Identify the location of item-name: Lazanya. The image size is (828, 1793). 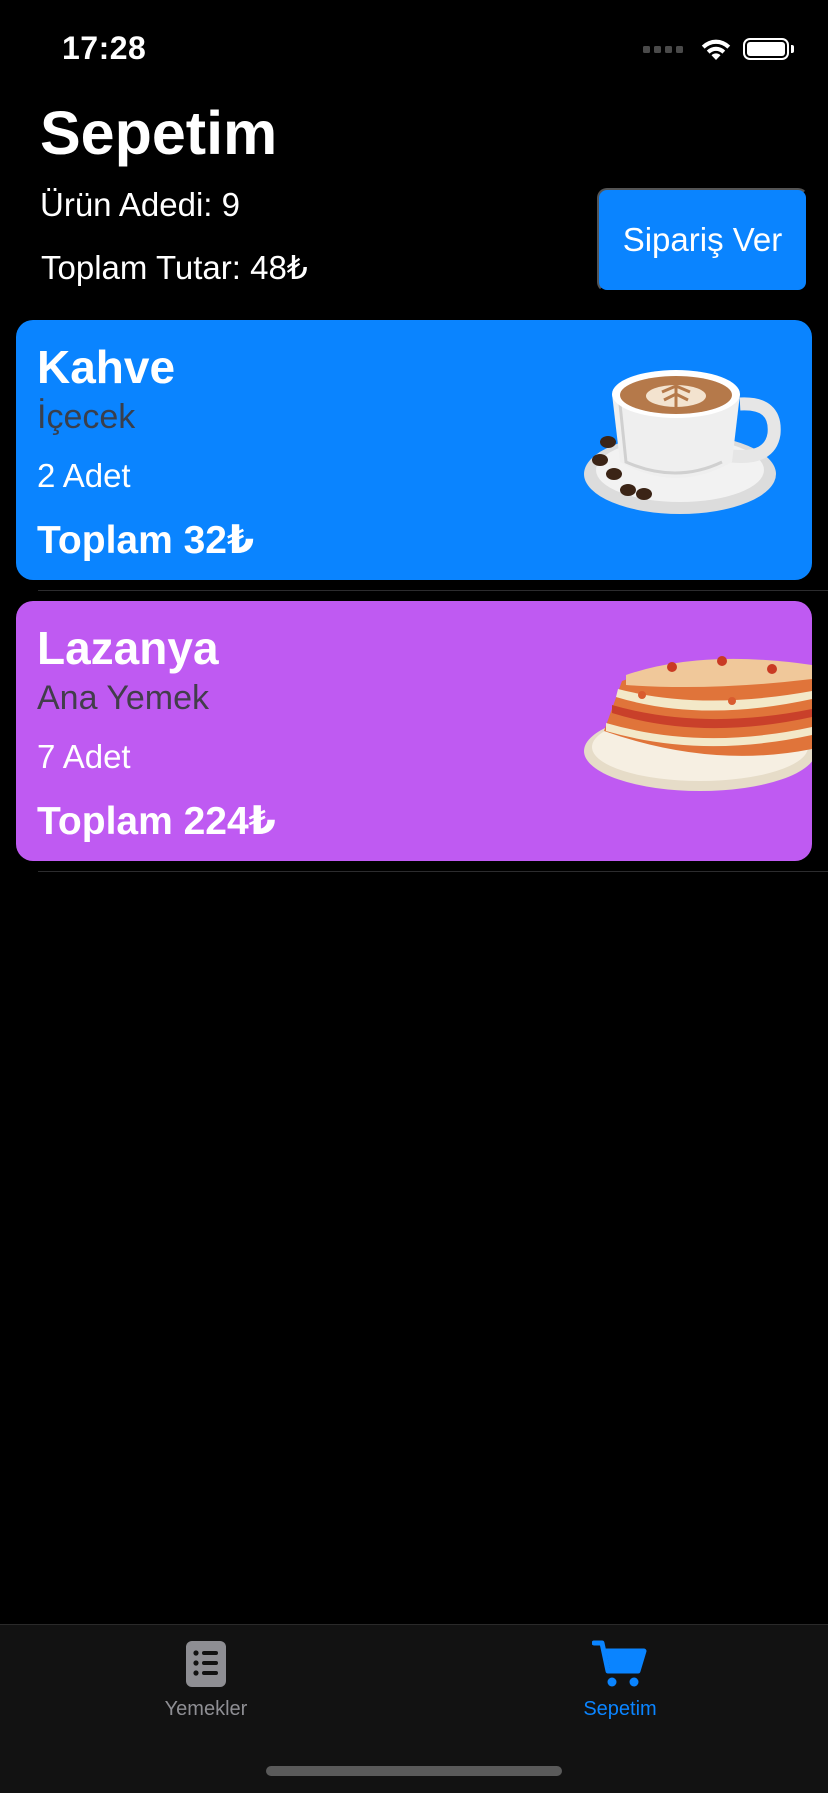
(128, 648).